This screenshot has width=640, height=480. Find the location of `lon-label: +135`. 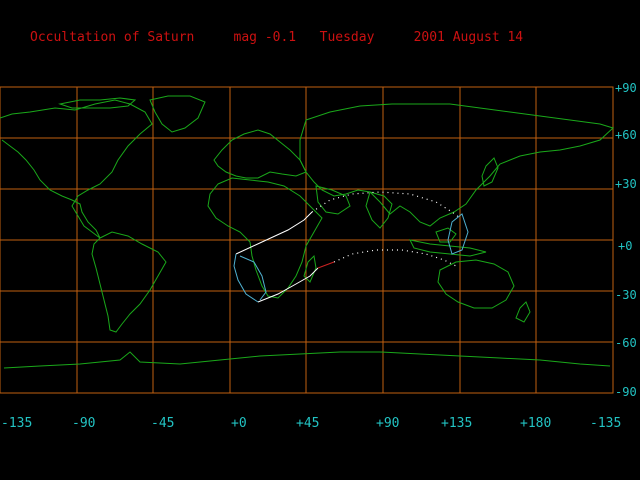

lon-label: +135 is located at coordinates (456, 423).